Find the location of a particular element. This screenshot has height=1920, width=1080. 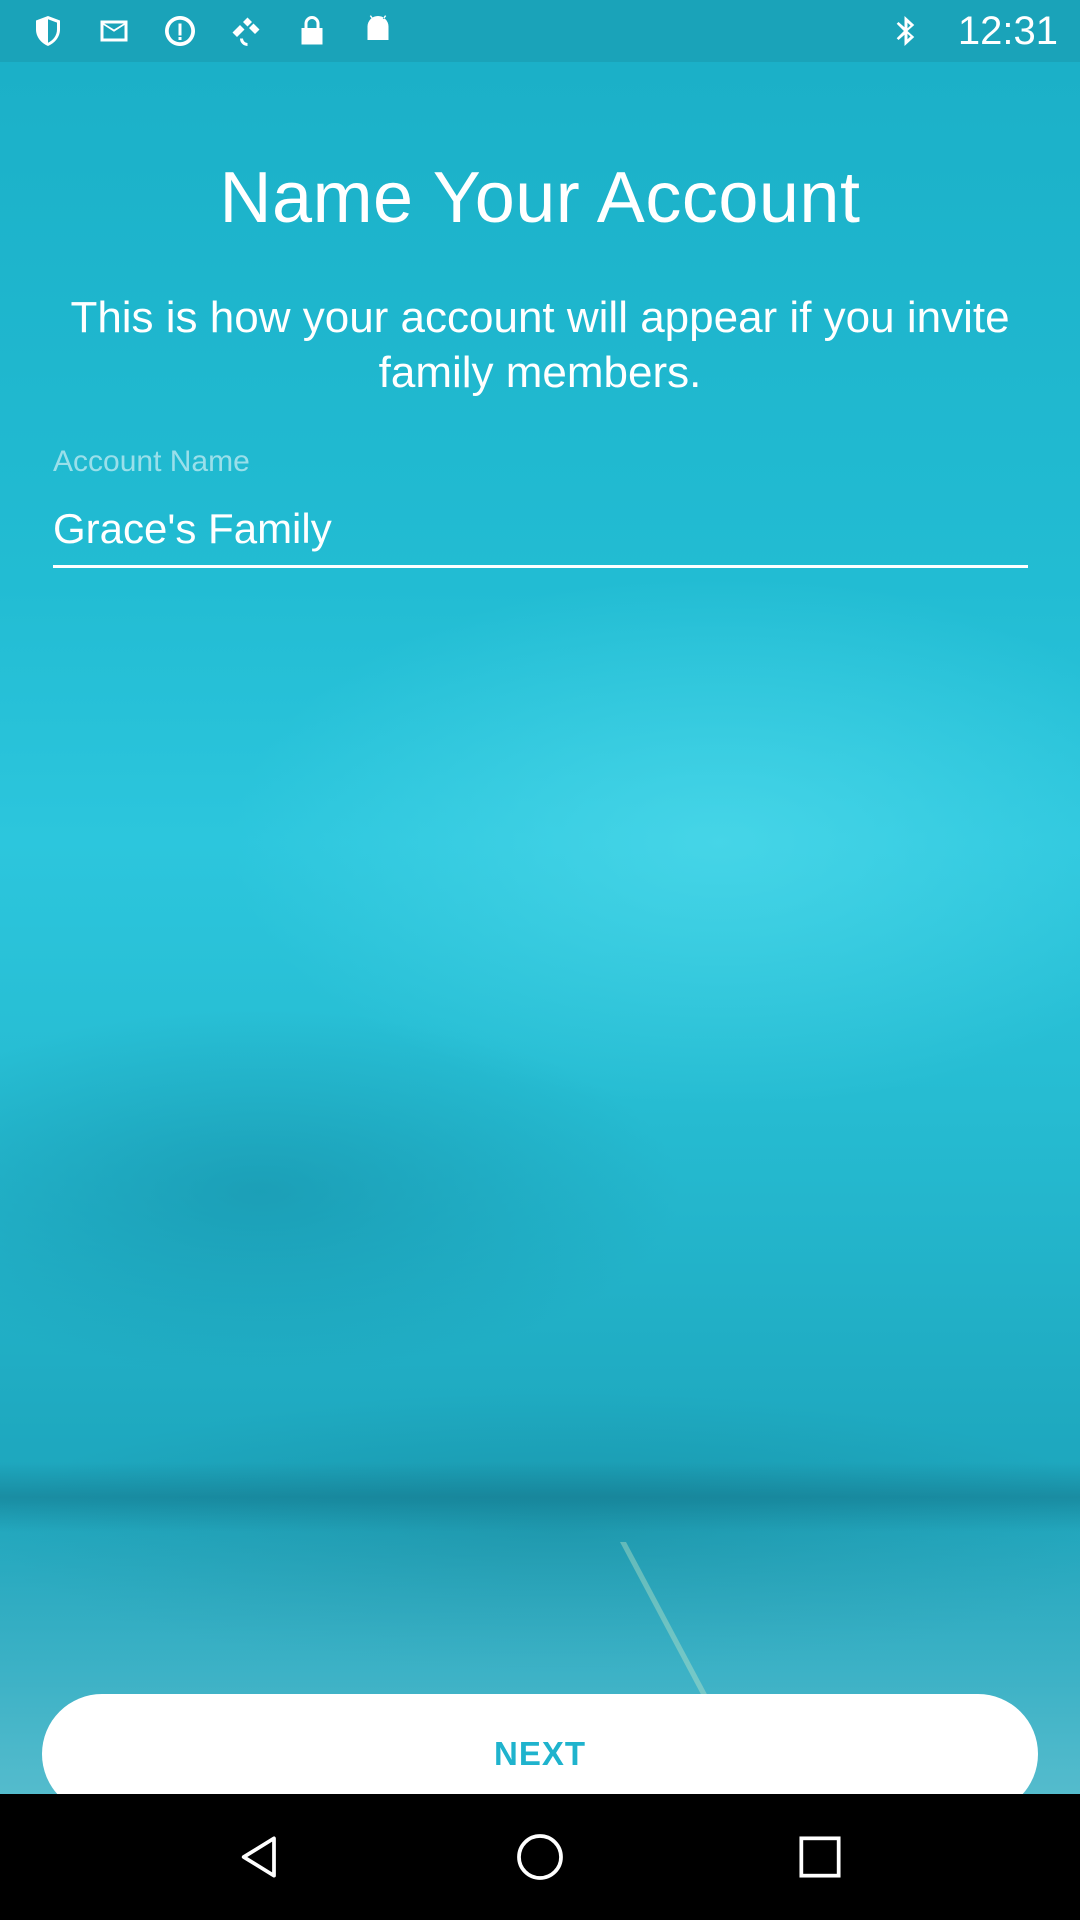

navigation-bar is located at coordinates (540, 1857).